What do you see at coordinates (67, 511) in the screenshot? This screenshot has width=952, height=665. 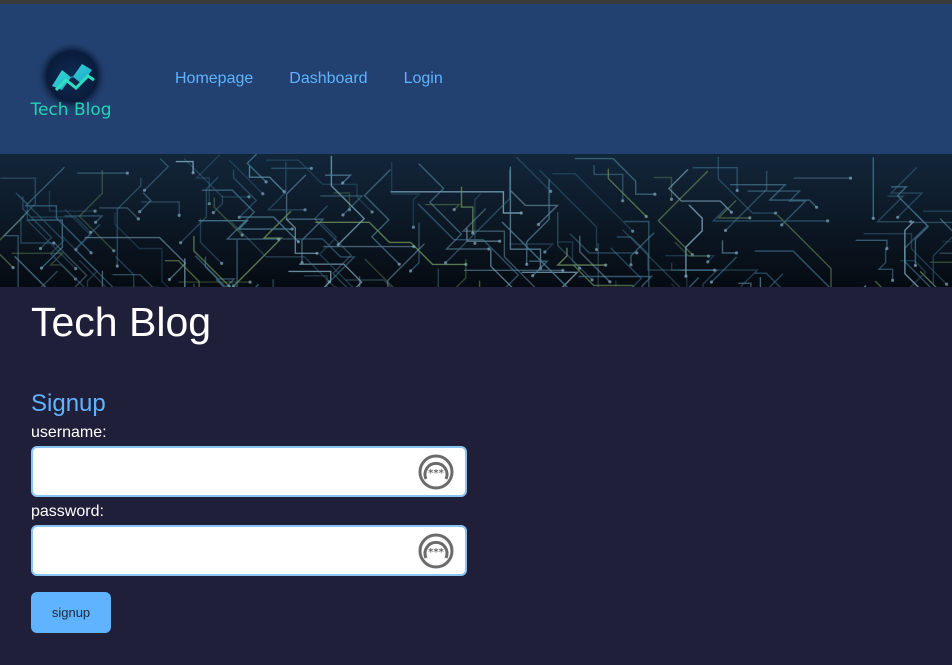 I see `password-label: password:` at bounding box center [67, 511].